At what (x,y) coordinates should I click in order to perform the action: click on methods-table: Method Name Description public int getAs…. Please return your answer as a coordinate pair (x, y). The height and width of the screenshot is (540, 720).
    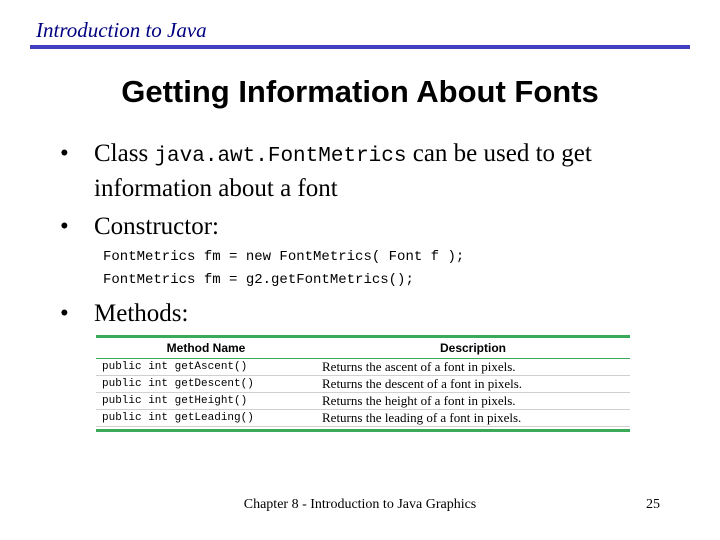
    Looking at the image, I should click on (363, 383).